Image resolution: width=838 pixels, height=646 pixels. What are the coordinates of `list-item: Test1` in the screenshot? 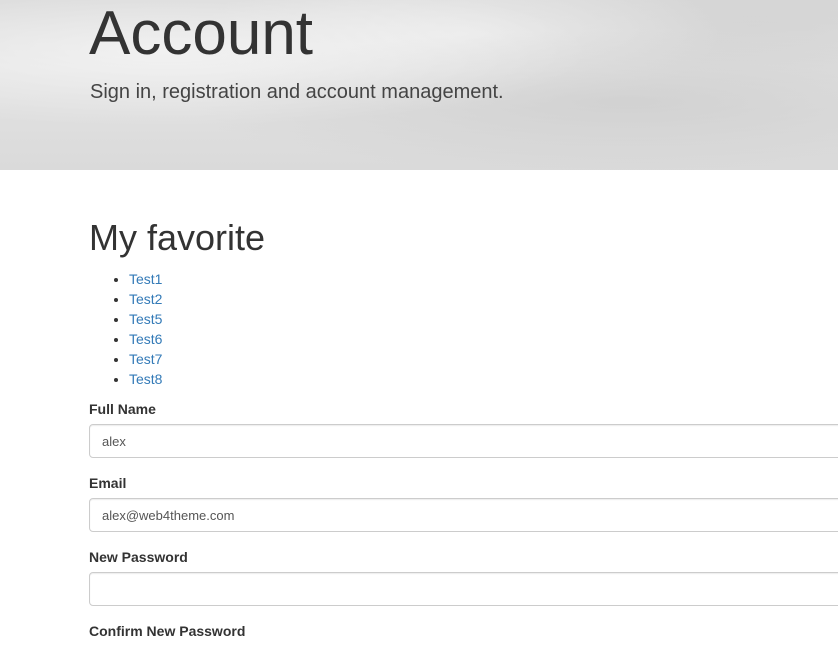 It's located at (145, 279).